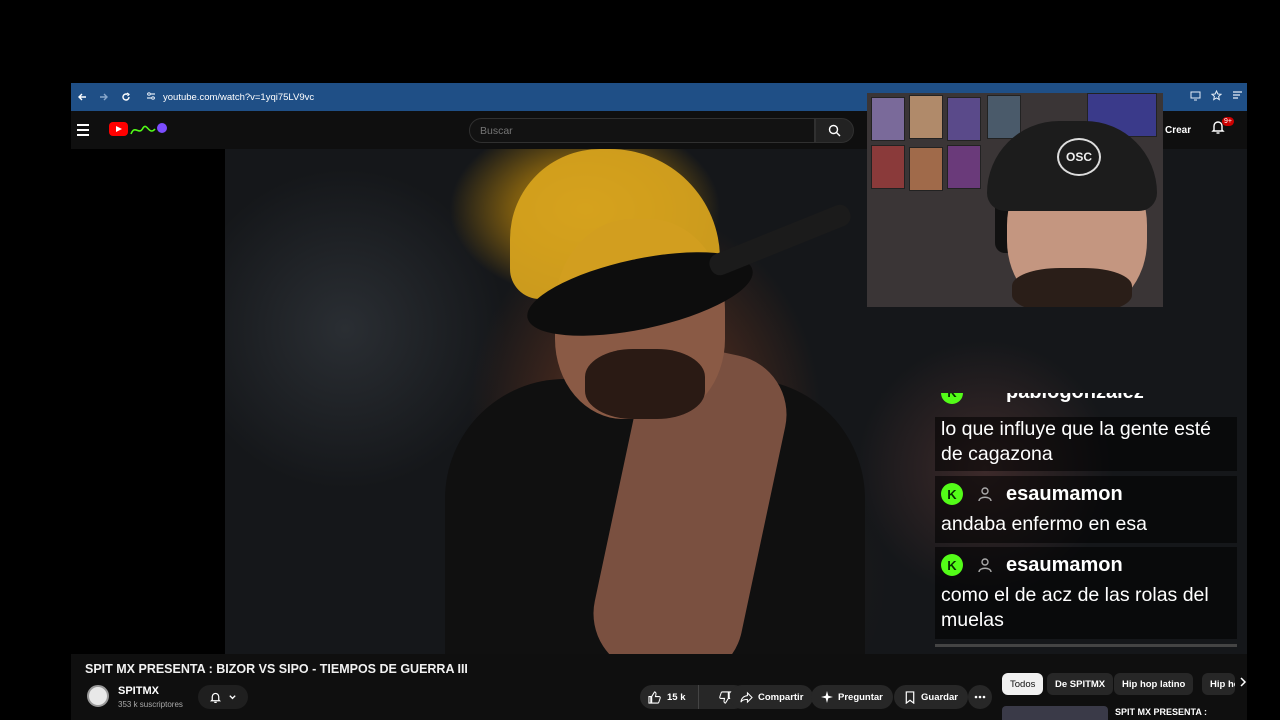  What do you see at coordinates (1055, 713) in the screenshot?
I see `recommendation-thumbnail` at bounding box center [1055, 713].